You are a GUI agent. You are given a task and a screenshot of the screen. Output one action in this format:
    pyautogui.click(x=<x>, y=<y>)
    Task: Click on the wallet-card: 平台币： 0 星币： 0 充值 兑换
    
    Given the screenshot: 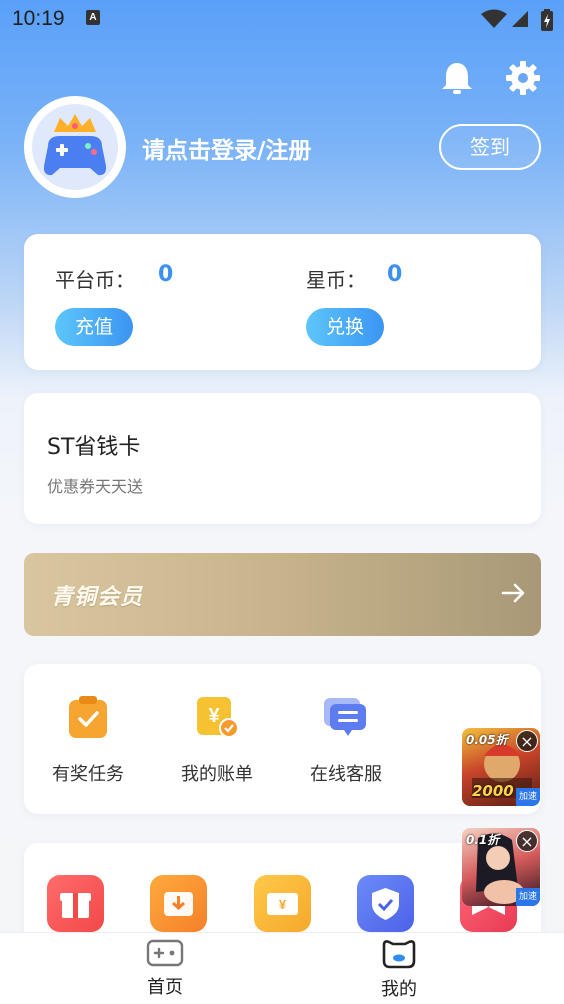 What is the action you would take?
    pyautogui.click(x=282, y=302)
    